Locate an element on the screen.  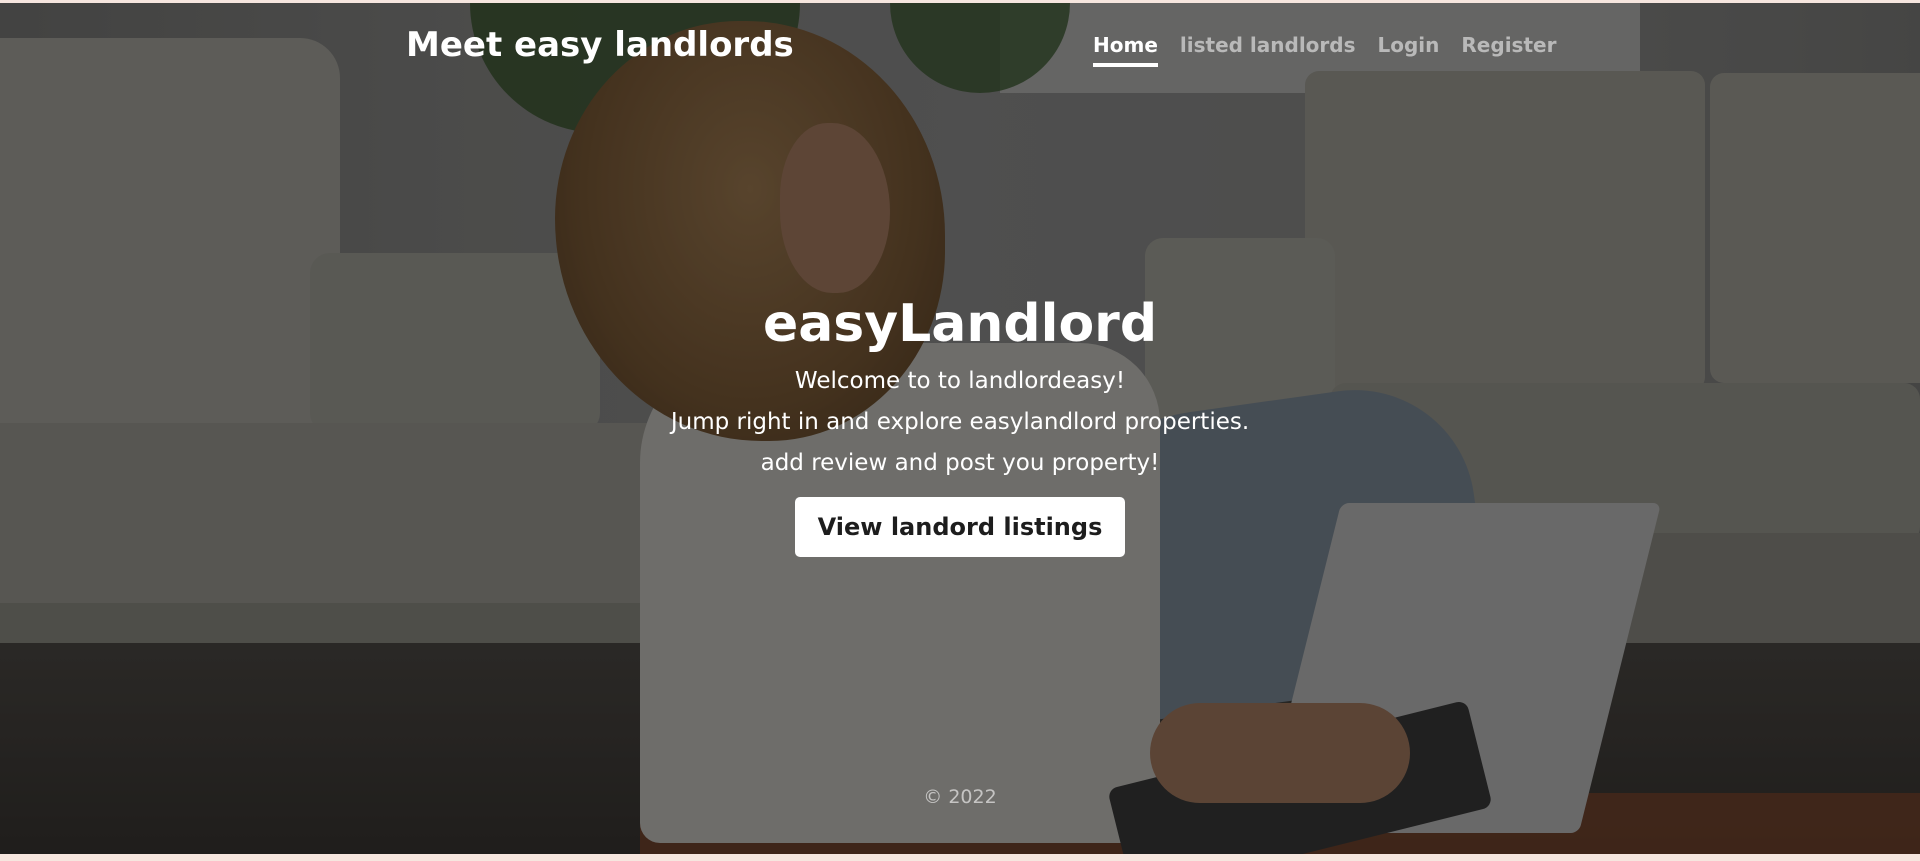
brand-title: Meet easy landlords is located at coordinates (600, 45).